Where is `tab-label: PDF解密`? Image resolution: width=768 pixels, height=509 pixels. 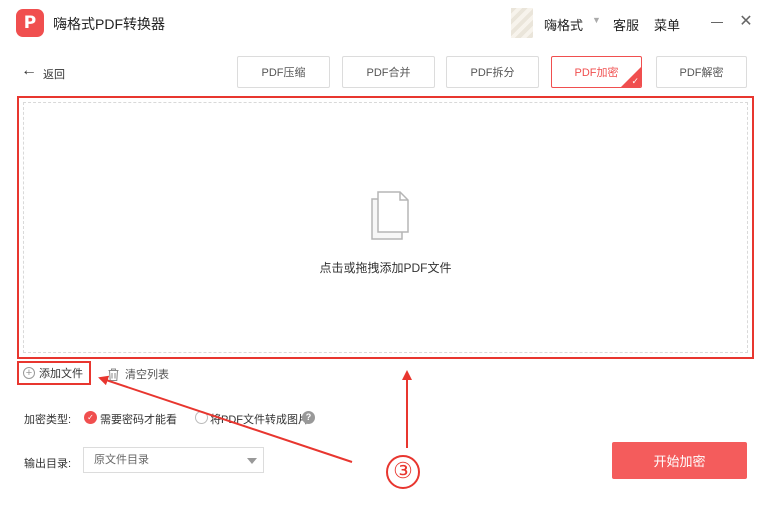
tab-label: PDF解密 is located at coordinates (701, 73).